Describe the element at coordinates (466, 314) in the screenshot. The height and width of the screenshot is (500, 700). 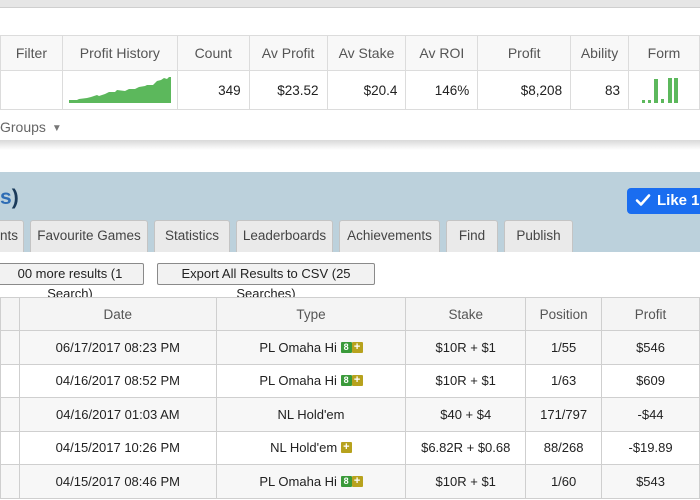
I see `col-stake: Stake` at that location.